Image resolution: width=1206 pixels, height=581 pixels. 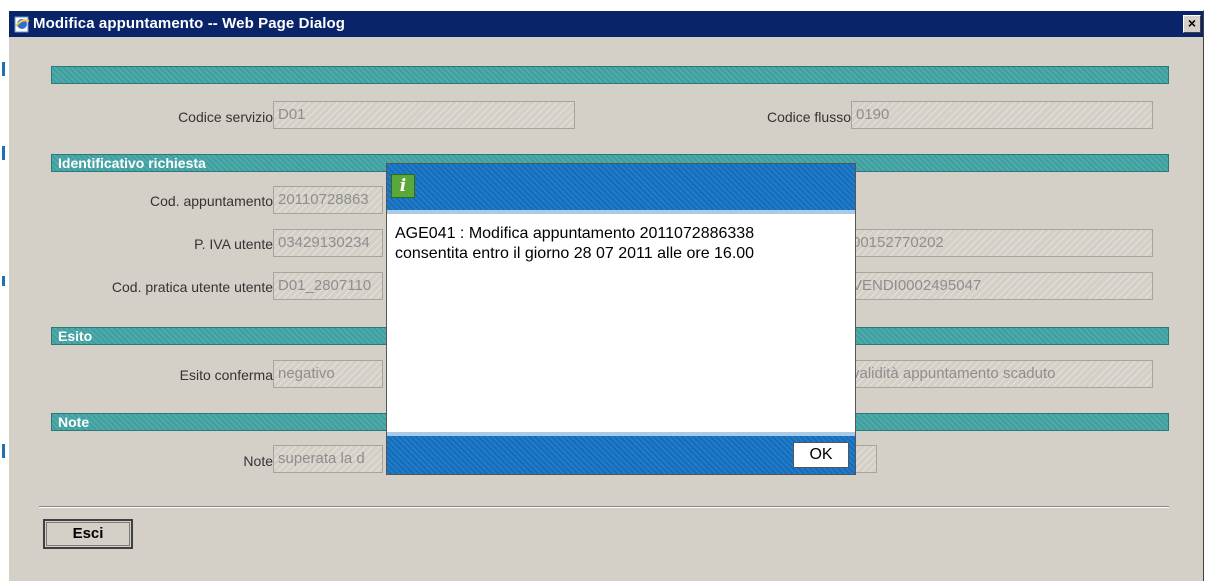 What do you see at coordinates (621, 453) in the screenshot?
I see `message-footer: OK` at bounding box center [621, 453].